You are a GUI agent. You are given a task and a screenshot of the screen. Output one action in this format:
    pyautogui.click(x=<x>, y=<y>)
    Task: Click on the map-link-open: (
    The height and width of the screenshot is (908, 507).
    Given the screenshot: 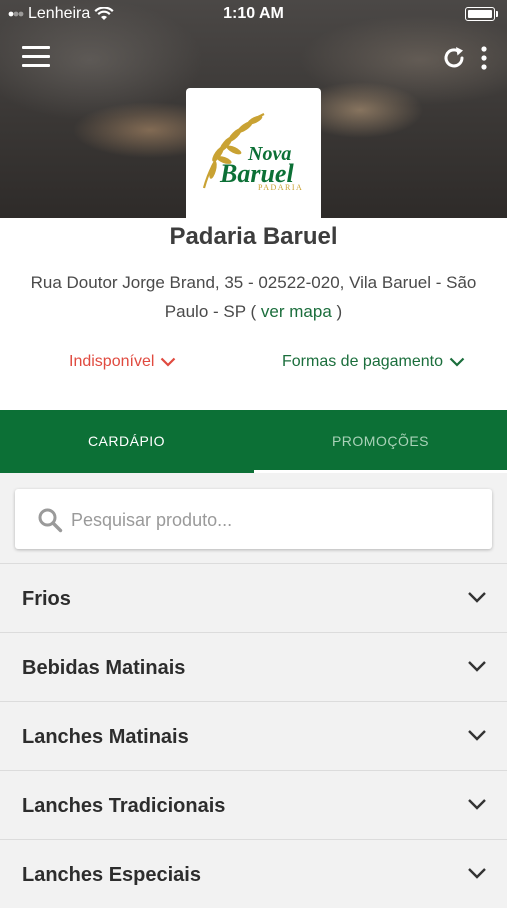 What is the action you would take?
    pyautogui.click(x=253, y=311)
    